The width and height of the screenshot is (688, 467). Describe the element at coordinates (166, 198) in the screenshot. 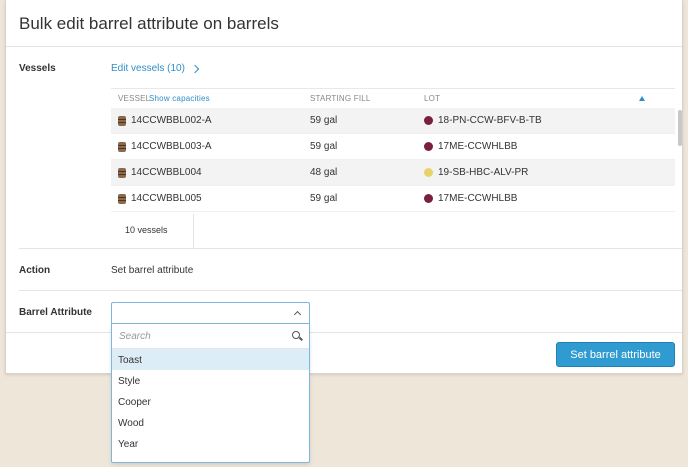

I see `vessel-name: 14CCWBBL005` at that location.